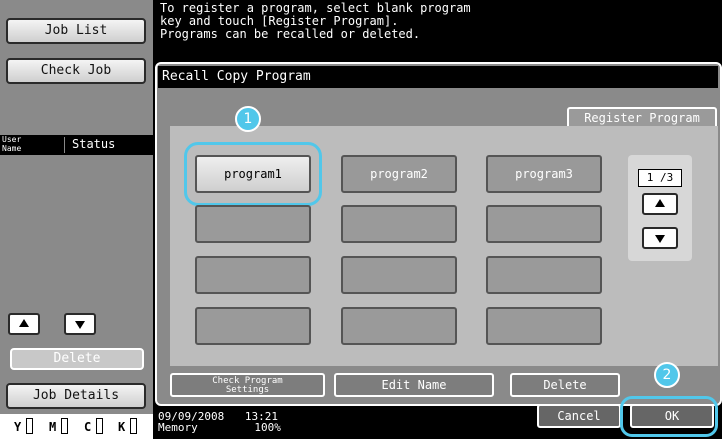 The image size is (722, 439). I want to click on toner-indicator: Y M C K, so click(76, 426).